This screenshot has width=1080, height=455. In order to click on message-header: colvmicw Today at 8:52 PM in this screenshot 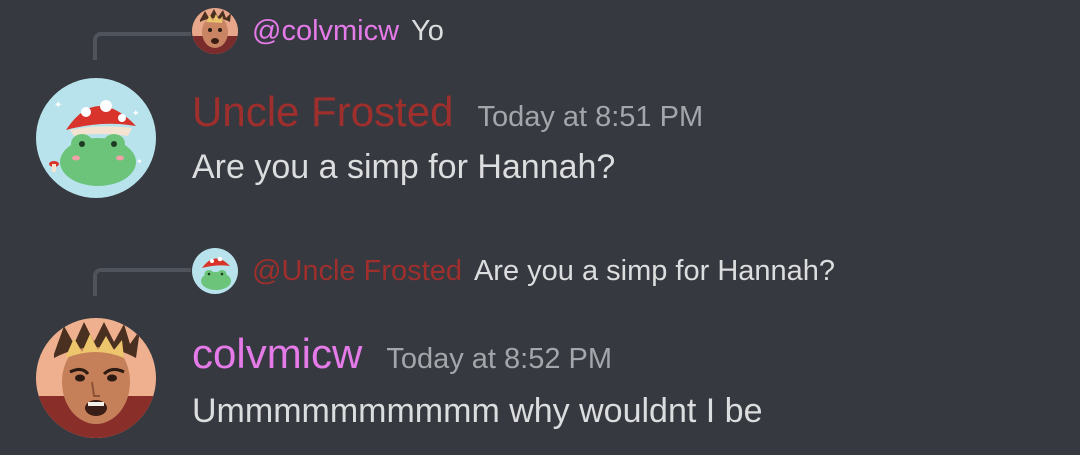, I will do `click(402, 354)`.